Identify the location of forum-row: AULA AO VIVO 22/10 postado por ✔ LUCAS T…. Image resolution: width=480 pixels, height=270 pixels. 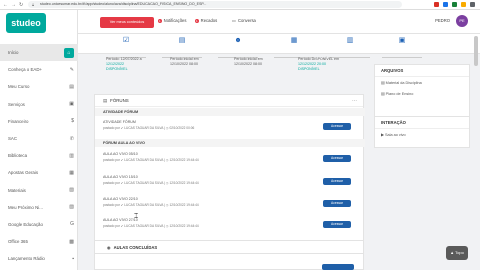
(230, 203).